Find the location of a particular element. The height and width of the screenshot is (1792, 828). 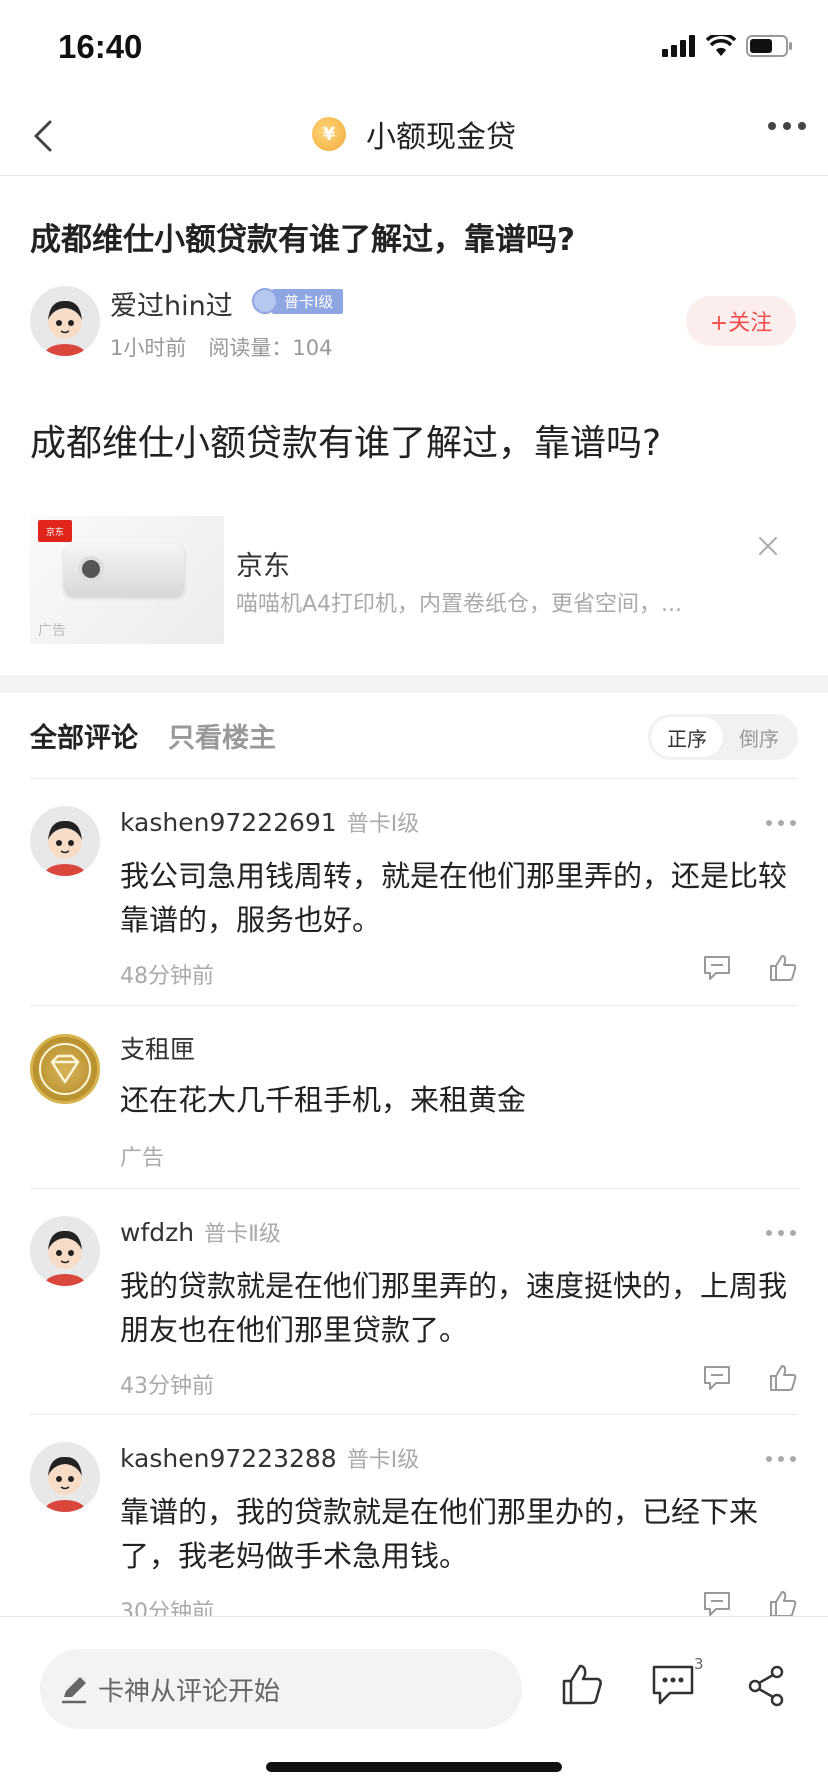

printer-image is located at coordinates (124, 570).